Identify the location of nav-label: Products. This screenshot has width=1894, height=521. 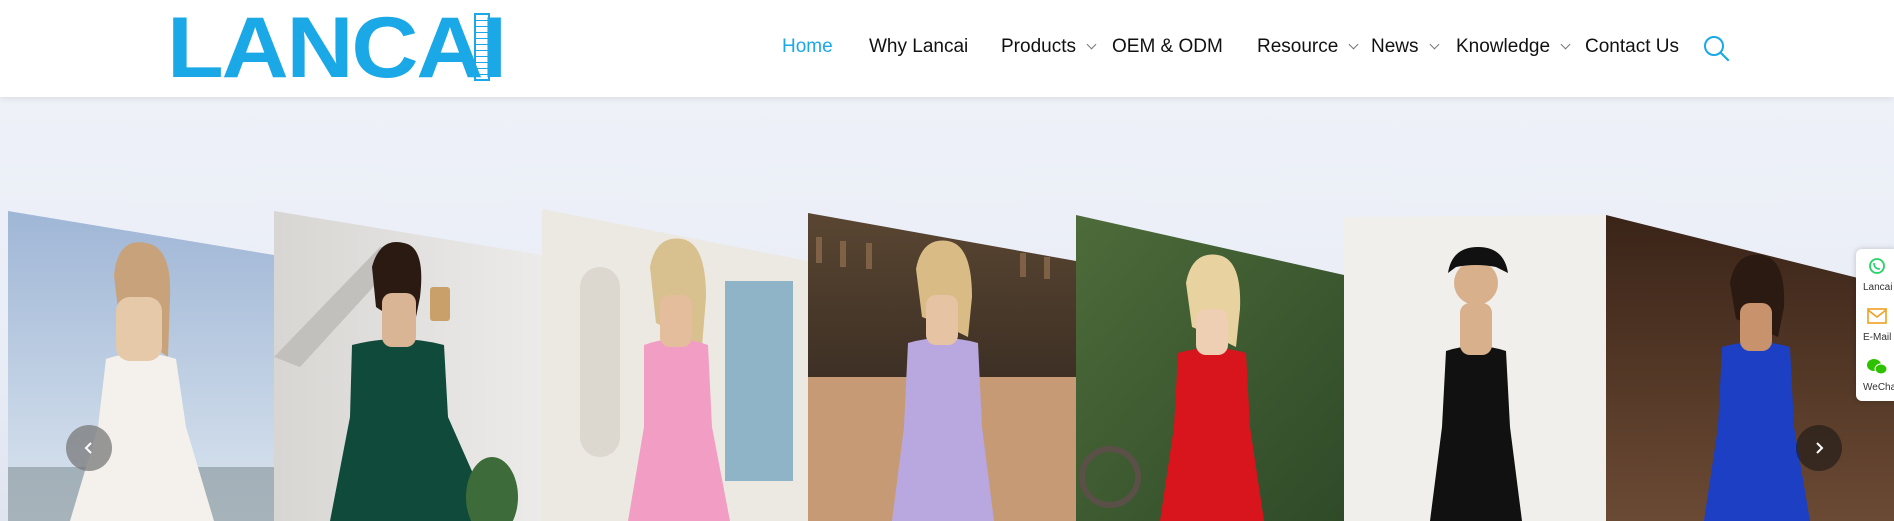
(1038, 46).